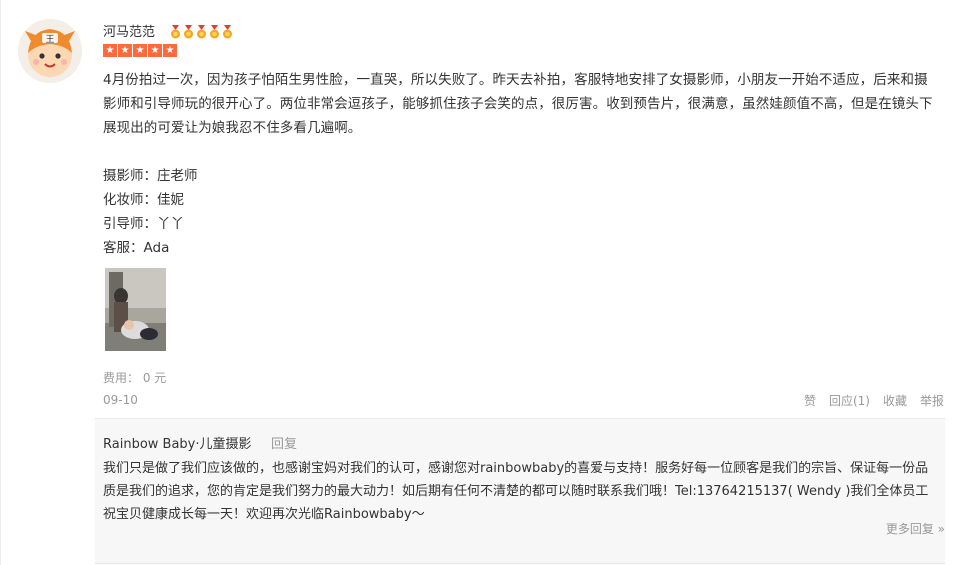 The height and width of the screenshot is (565, 957). Describe the element at coordinates (136, 248) in the screenshot. I see `staff-service: 客服：Ada` at that location.